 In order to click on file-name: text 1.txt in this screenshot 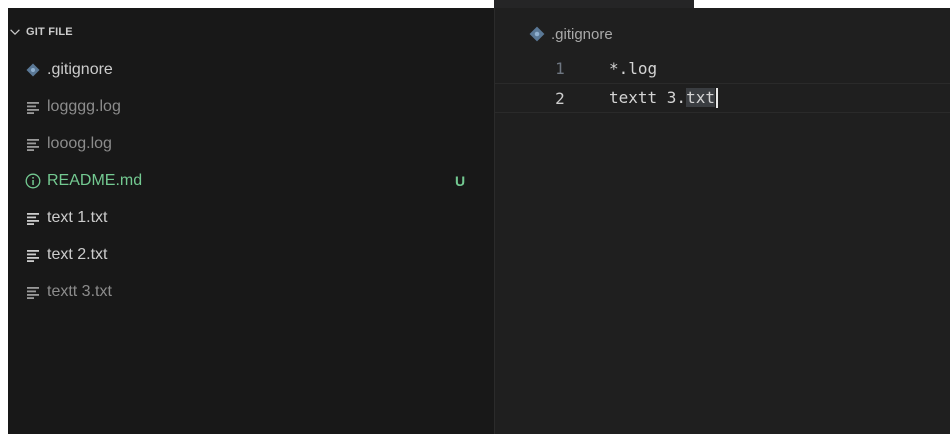, I will do `click(77, 217)`.